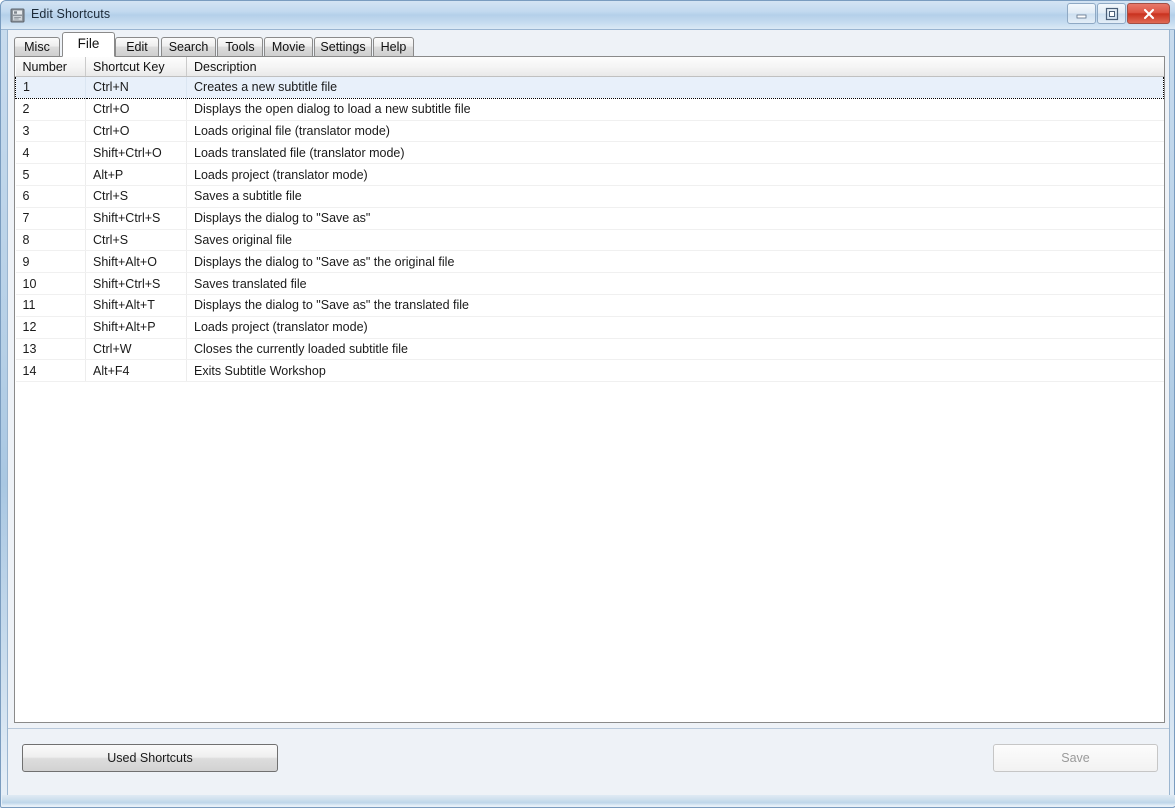  What do you see at coordinates (675, 218) in the screenshot?
I see `cell-description: Displays the dialog to "Save as"` at bounding box center [675, 218].